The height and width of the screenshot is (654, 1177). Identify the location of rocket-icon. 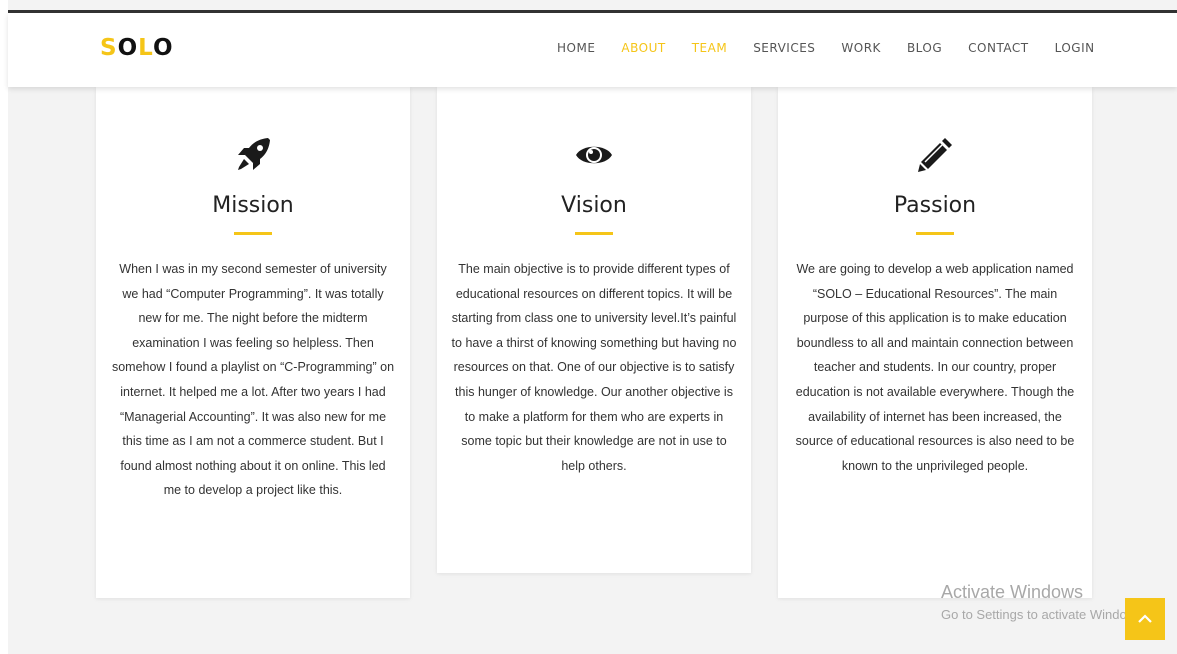
(253, 155).